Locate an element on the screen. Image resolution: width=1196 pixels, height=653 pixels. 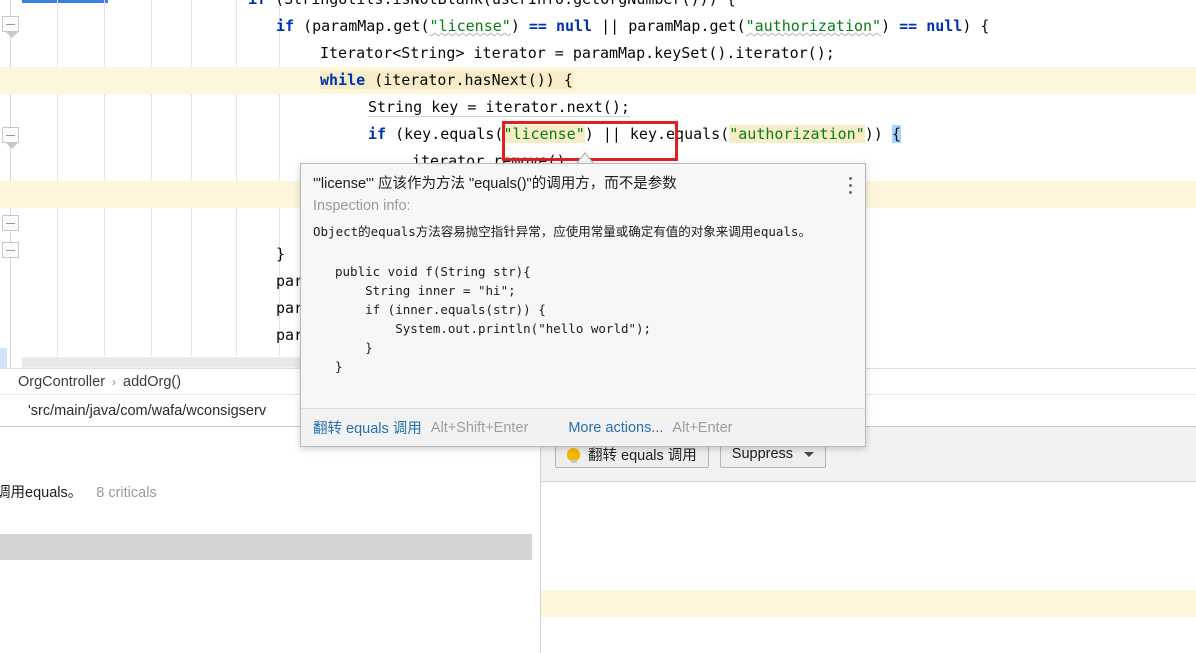
code-token: String key = iterator.next(); is located at coordinates (499, 107).